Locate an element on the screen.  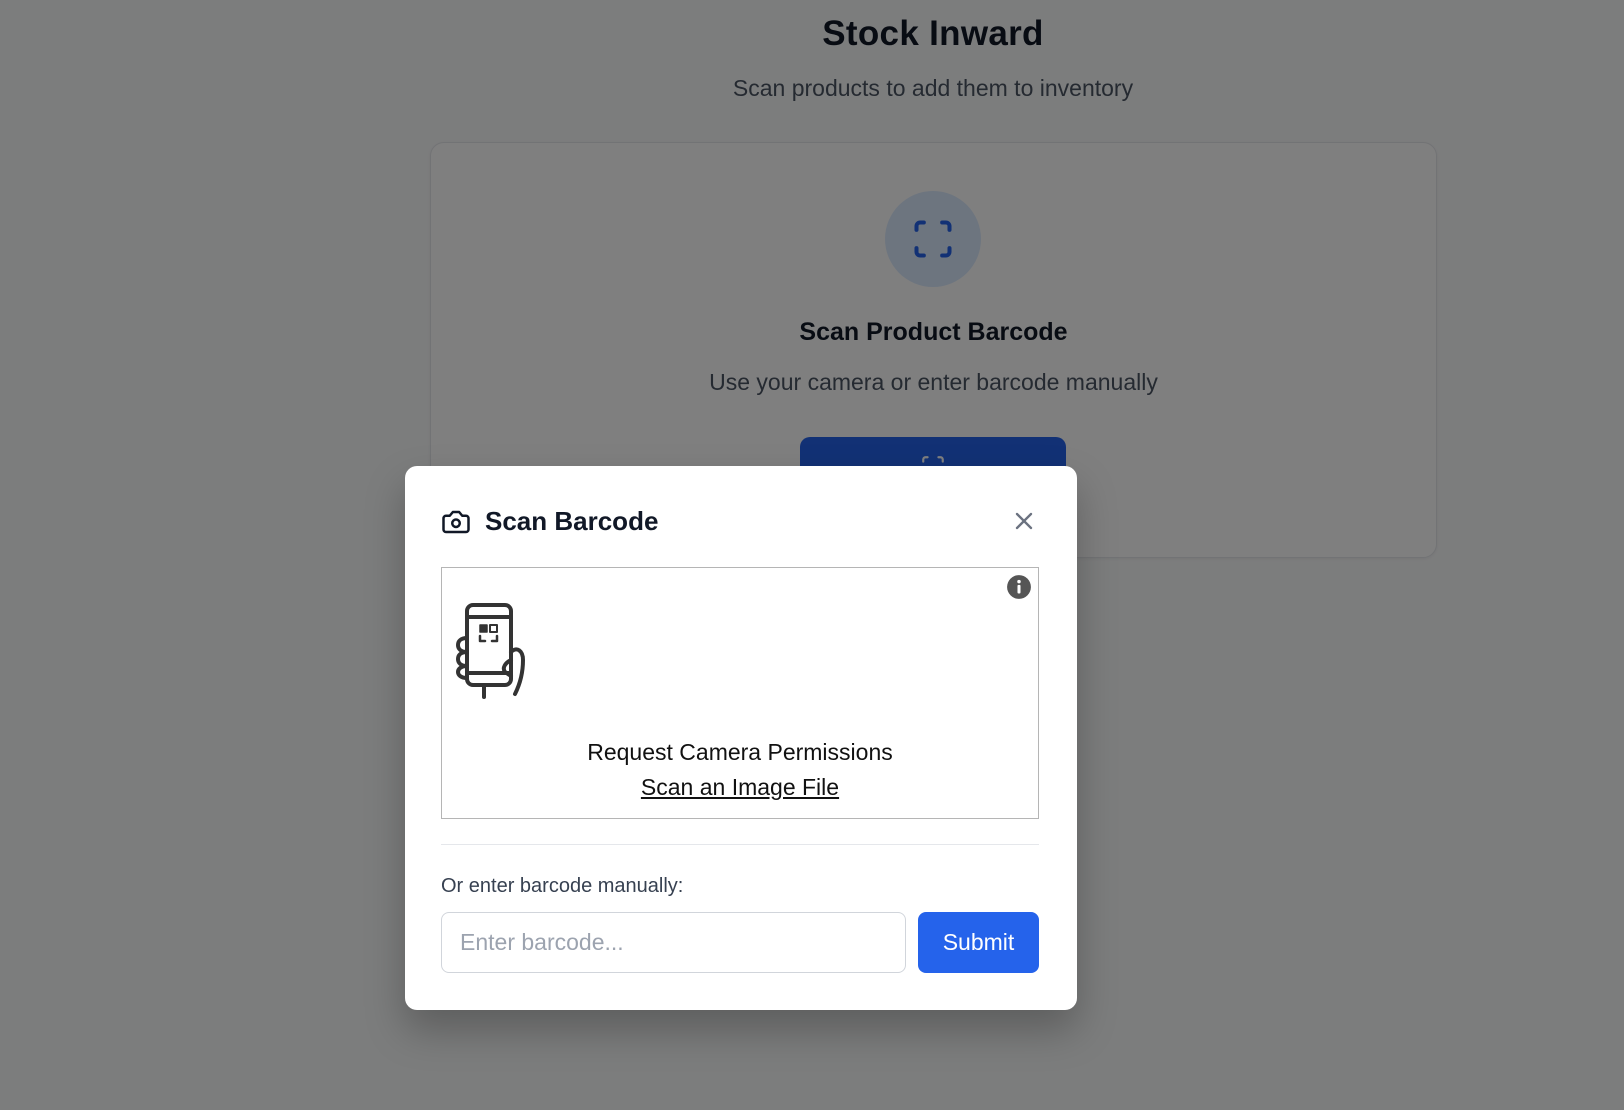
close-button is located at coordinates (1024, 521).